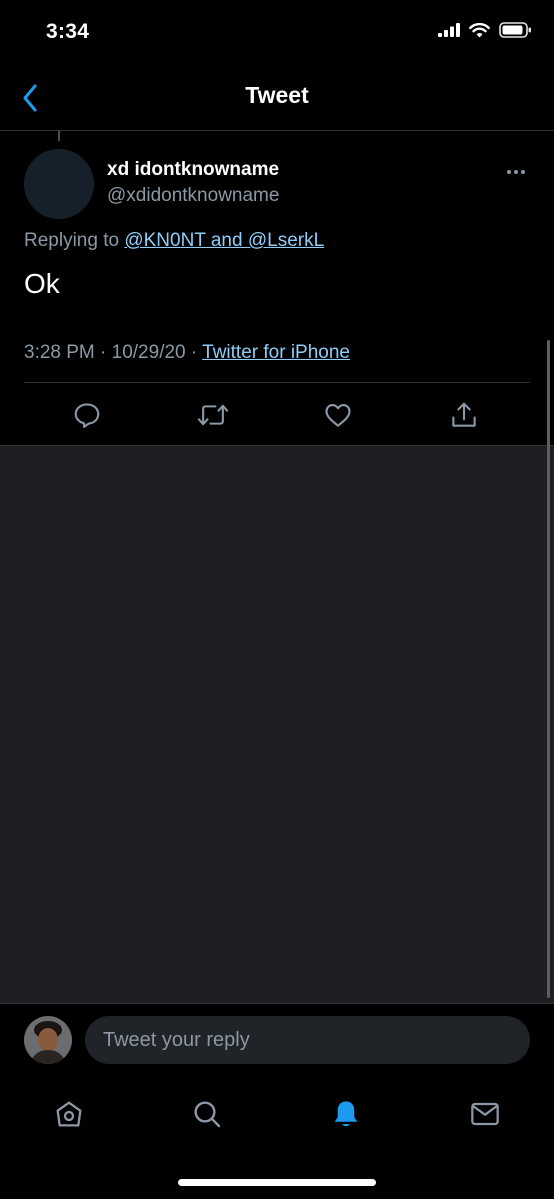  What do you see at coordinates (277, 1115) in the screenshot?
I see `bottom-tab-bar` at bounding box center [277, 1115].